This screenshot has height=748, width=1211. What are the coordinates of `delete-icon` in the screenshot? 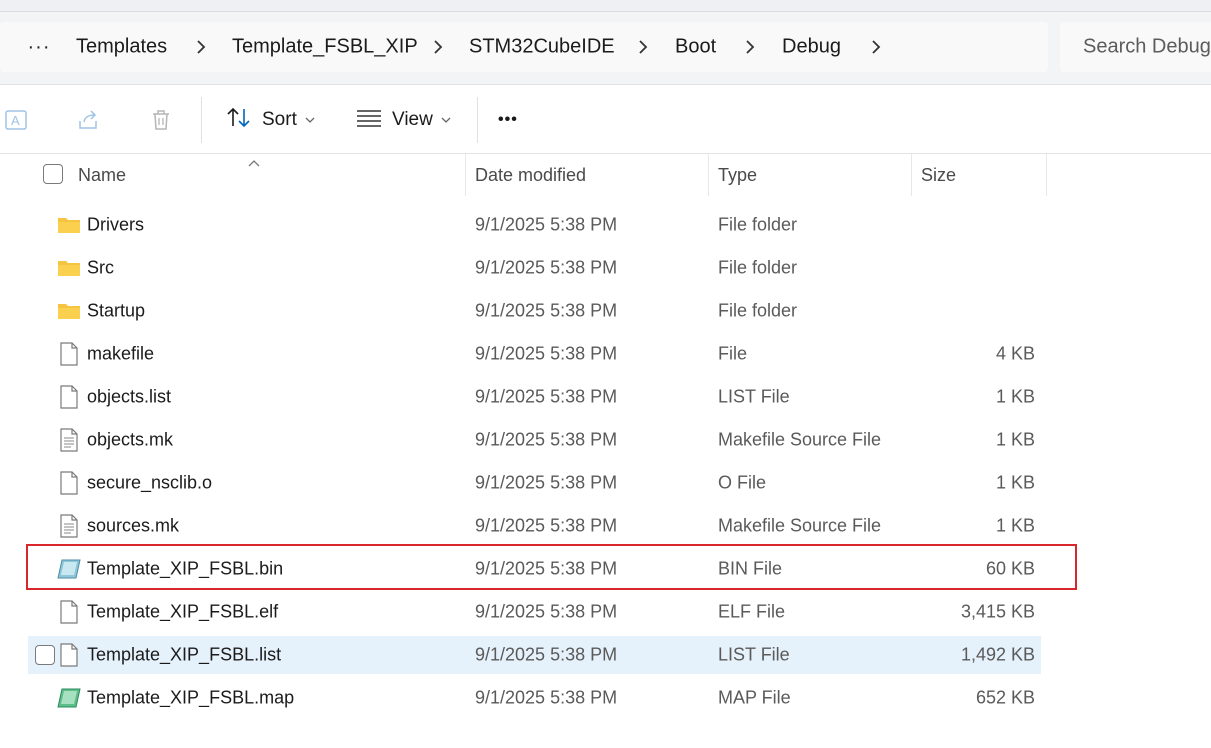 It's located at (161, 120).